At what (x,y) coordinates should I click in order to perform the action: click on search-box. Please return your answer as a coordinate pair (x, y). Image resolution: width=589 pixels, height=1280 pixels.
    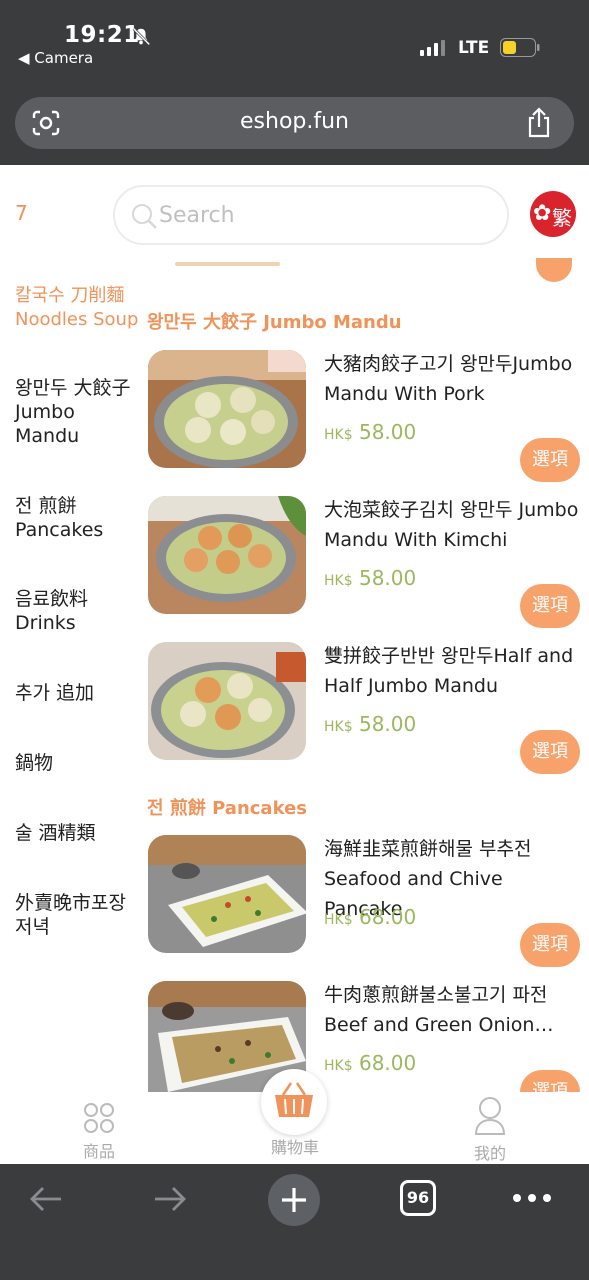
    Looking at the image, I should click on (311, 215).